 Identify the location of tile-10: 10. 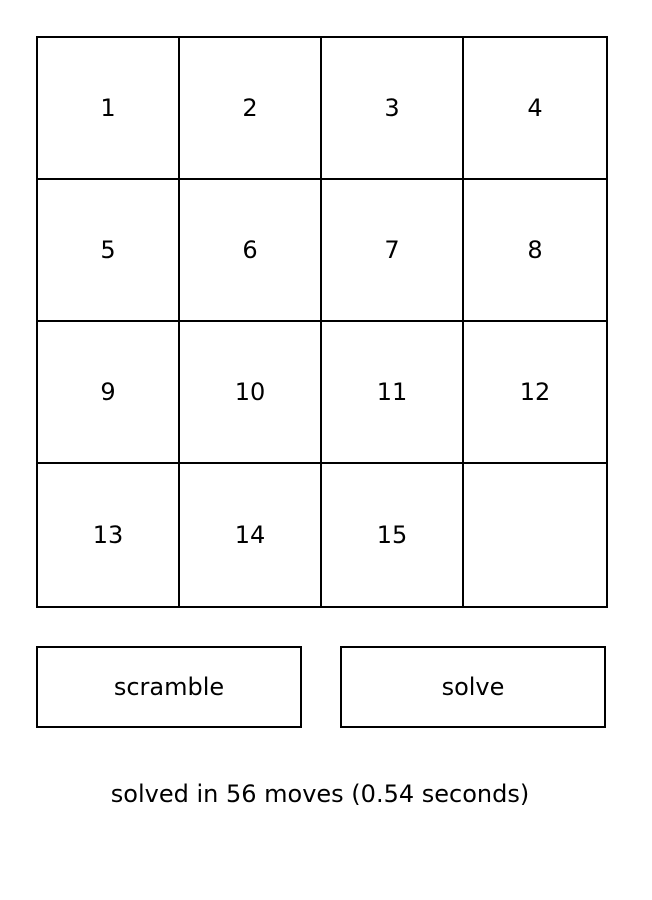
(251, 393).